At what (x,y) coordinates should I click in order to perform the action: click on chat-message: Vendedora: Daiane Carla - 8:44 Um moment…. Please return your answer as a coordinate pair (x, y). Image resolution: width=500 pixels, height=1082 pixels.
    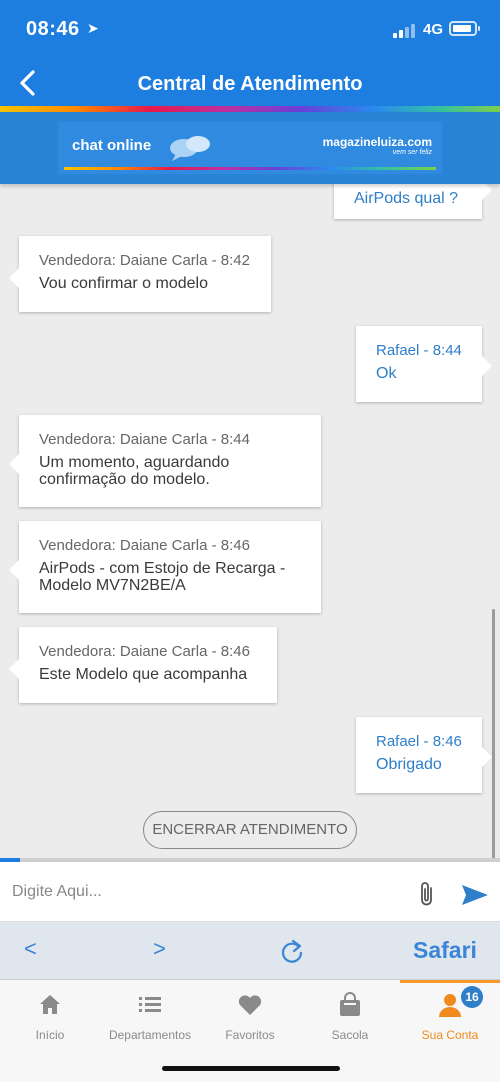
    Looking at the image, I should click on (165, 461).